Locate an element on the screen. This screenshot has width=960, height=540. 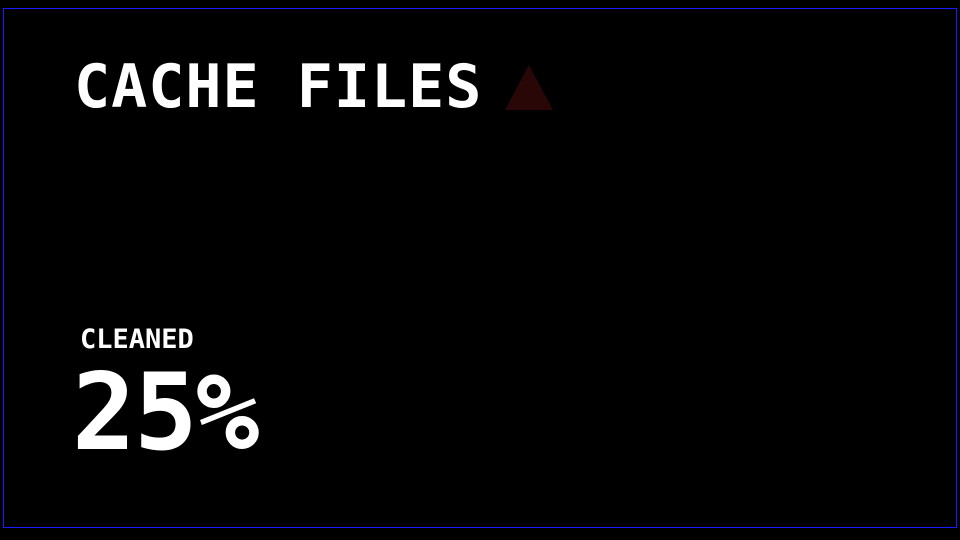
header: CACHE FILES is located at coordinates (314, 87).